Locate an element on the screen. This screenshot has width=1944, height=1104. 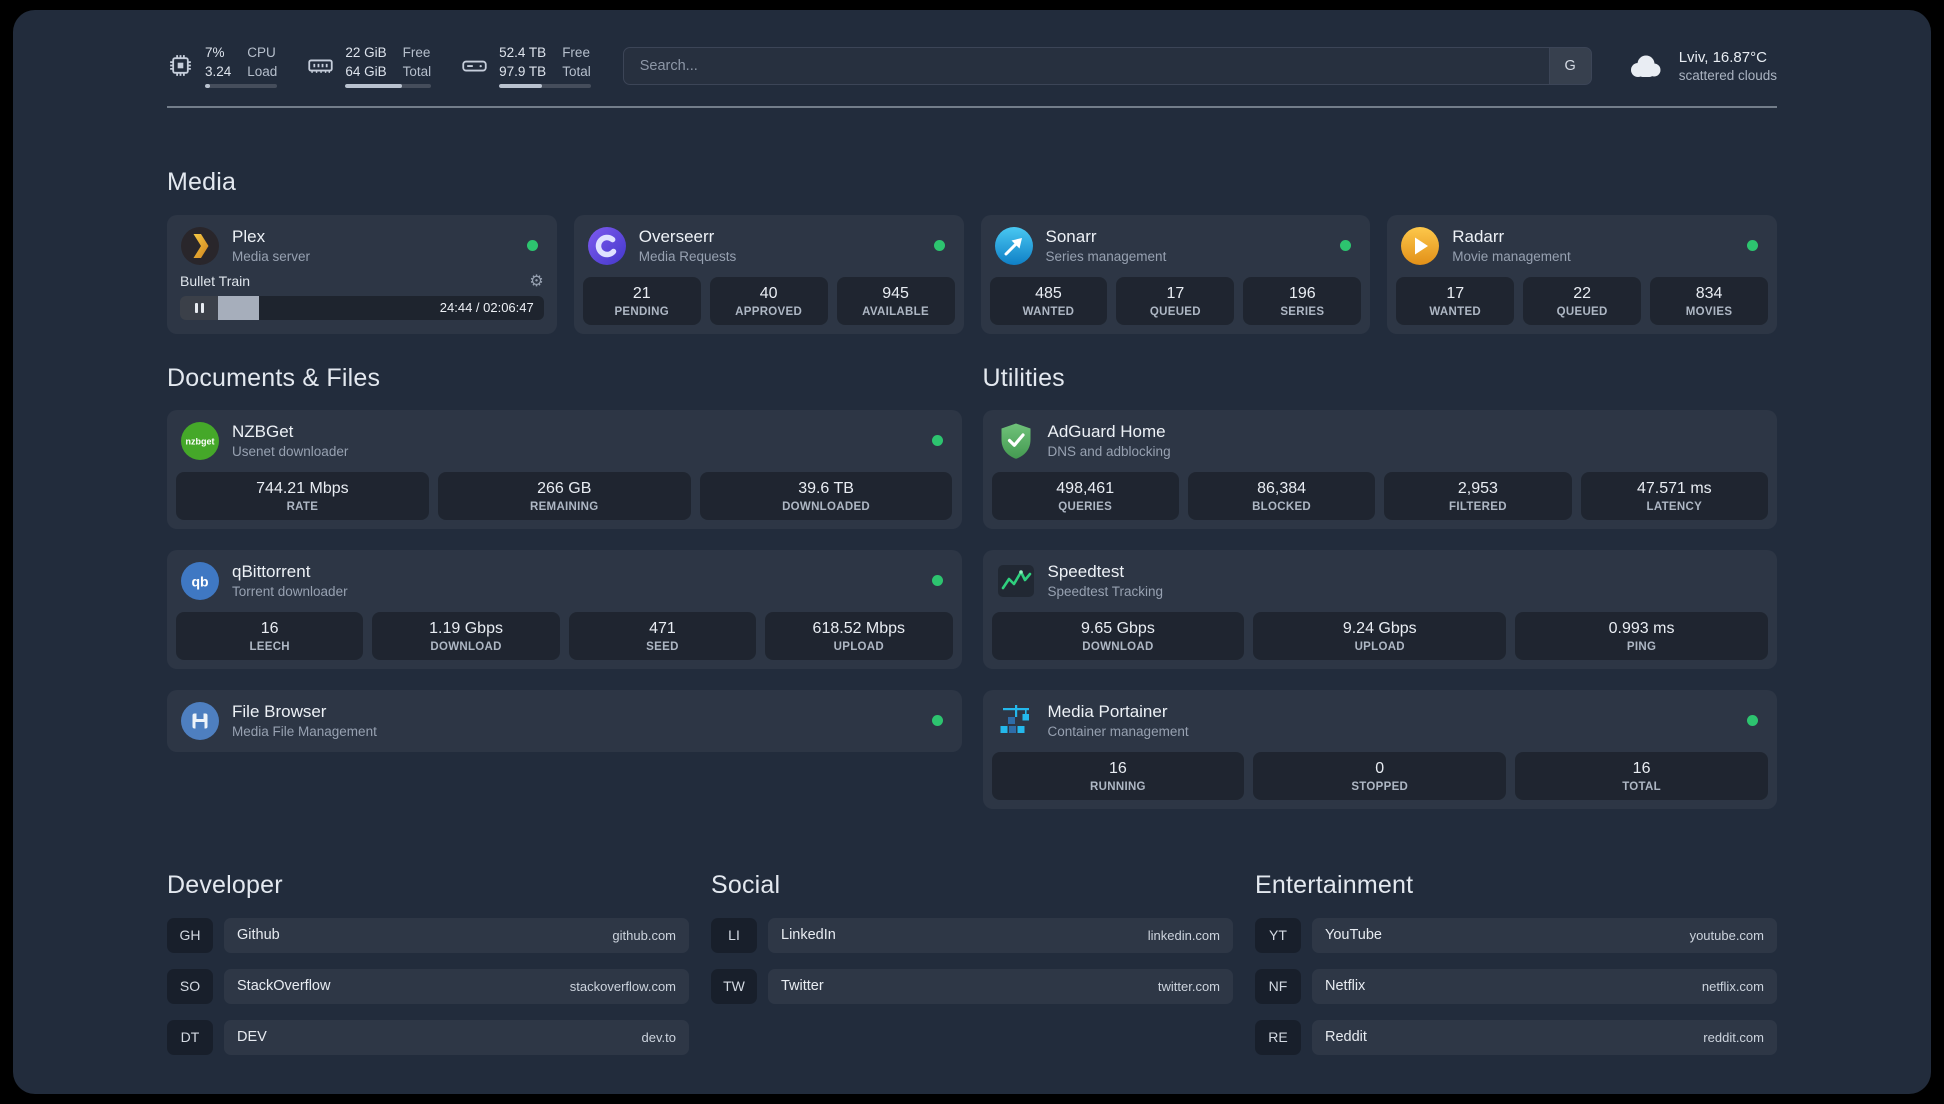
playback-progress-bar: 24:44 / 02:06:47 is located at coordinates (362, 307).